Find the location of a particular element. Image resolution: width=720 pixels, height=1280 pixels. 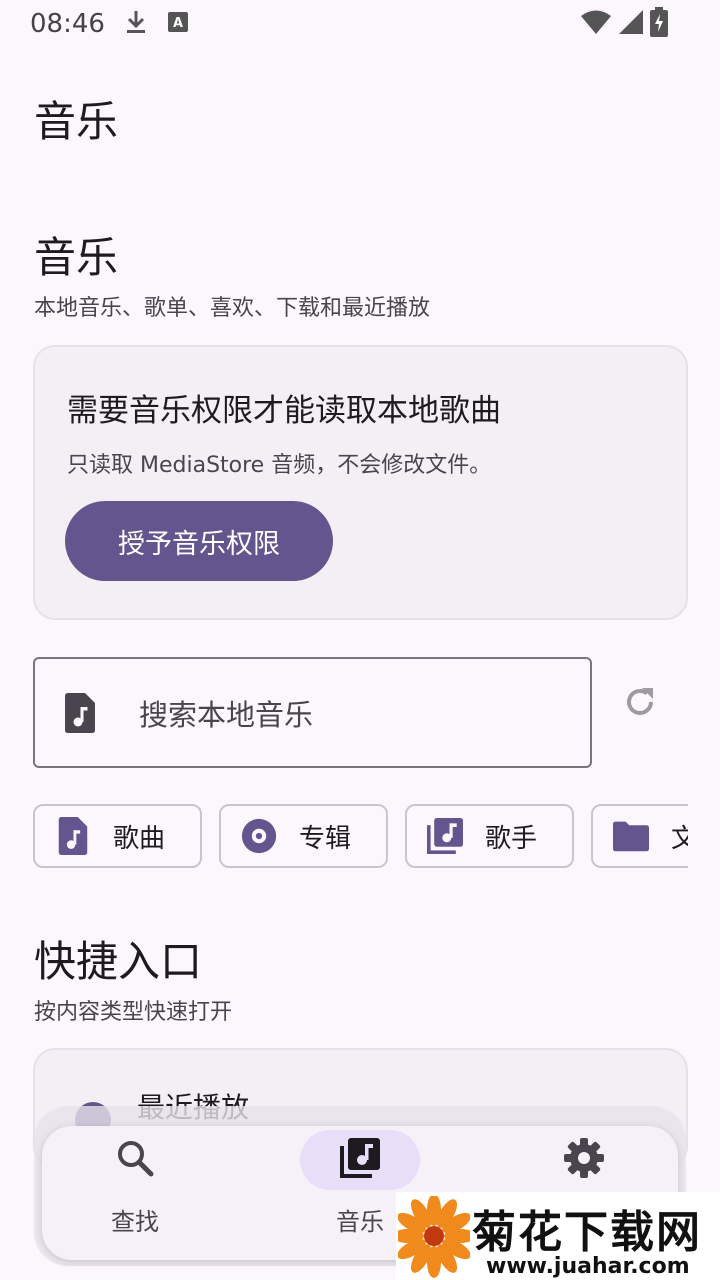

chip-label: 歌曲 is located at coordinates (139, 838).